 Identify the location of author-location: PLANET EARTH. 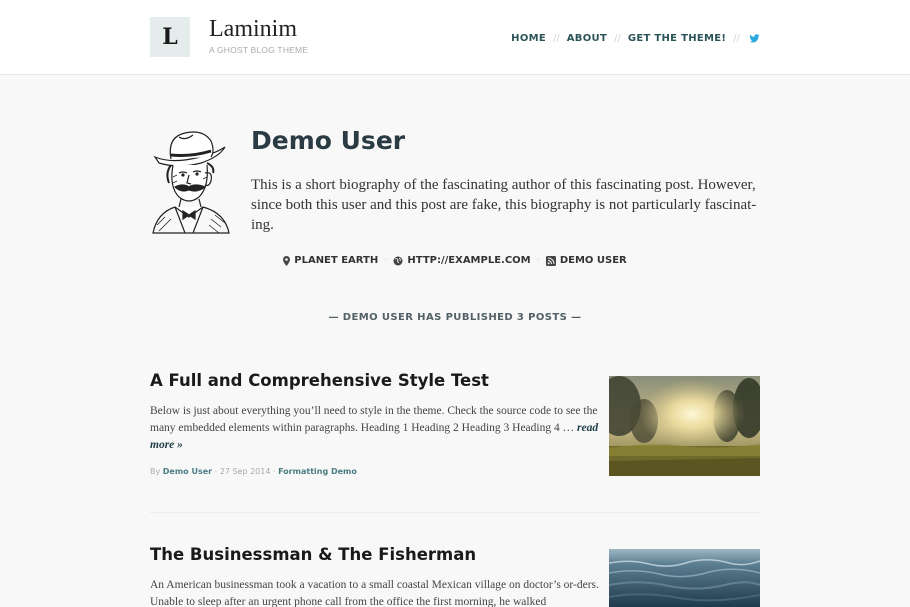
(330, 260).